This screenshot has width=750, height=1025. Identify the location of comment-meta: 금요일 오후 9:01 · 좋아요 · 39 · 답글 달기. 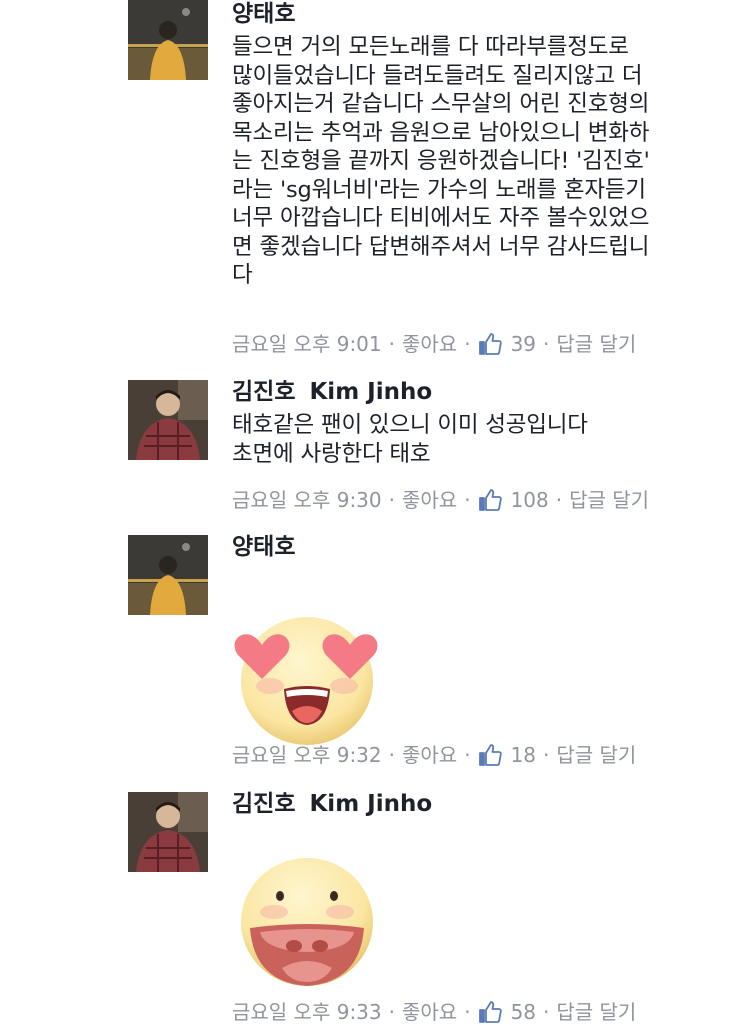
(434, 344).